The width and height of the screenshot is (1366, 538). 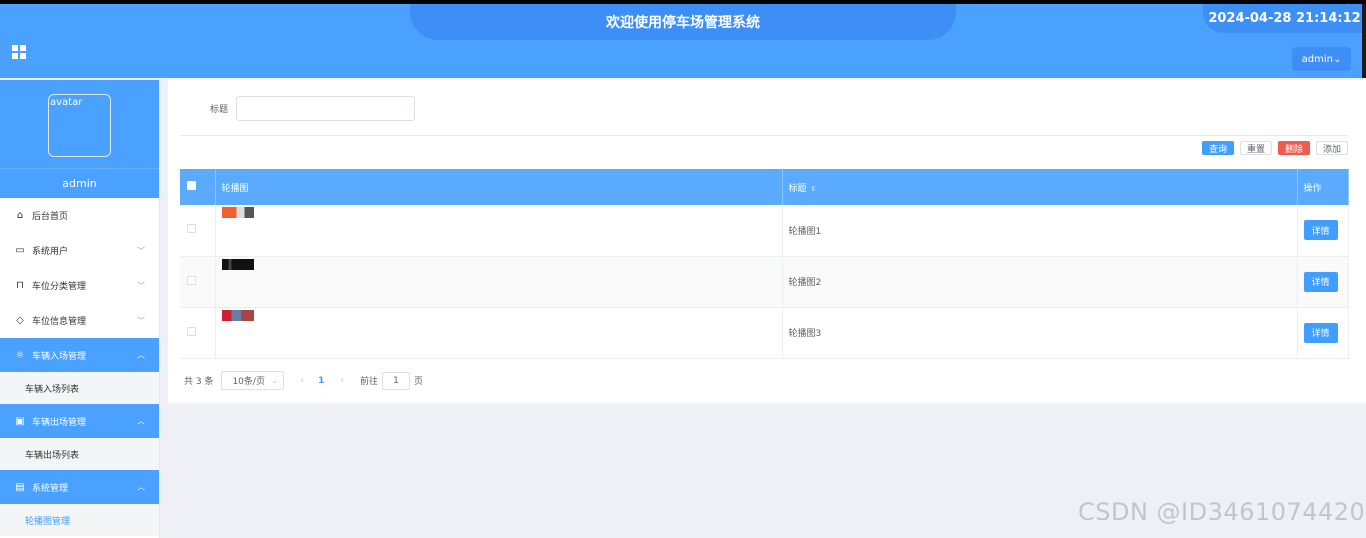 I want to click on avatar: avatar, so click(x=79, y=125).